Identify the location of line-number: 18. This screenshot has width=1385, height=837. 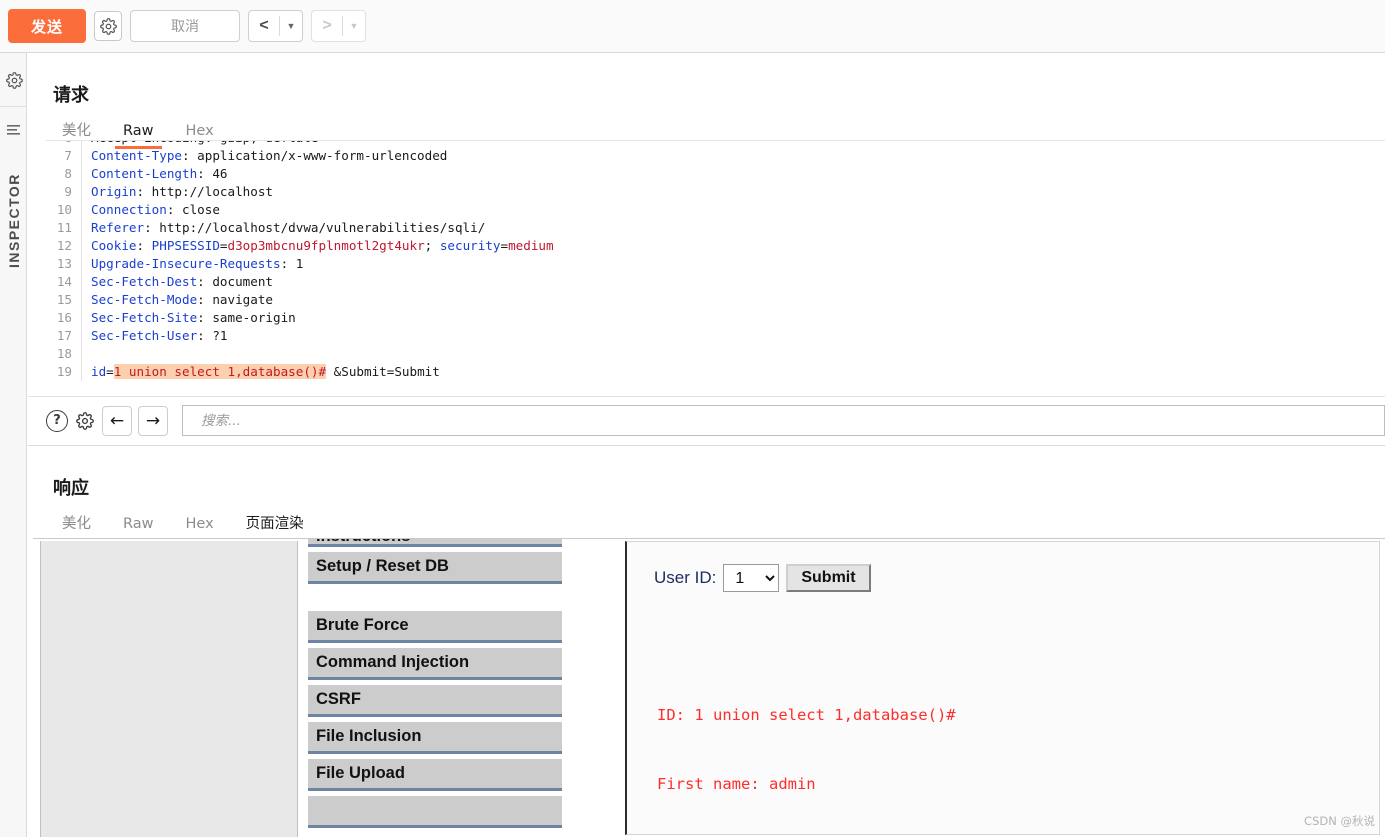
(64, 354).